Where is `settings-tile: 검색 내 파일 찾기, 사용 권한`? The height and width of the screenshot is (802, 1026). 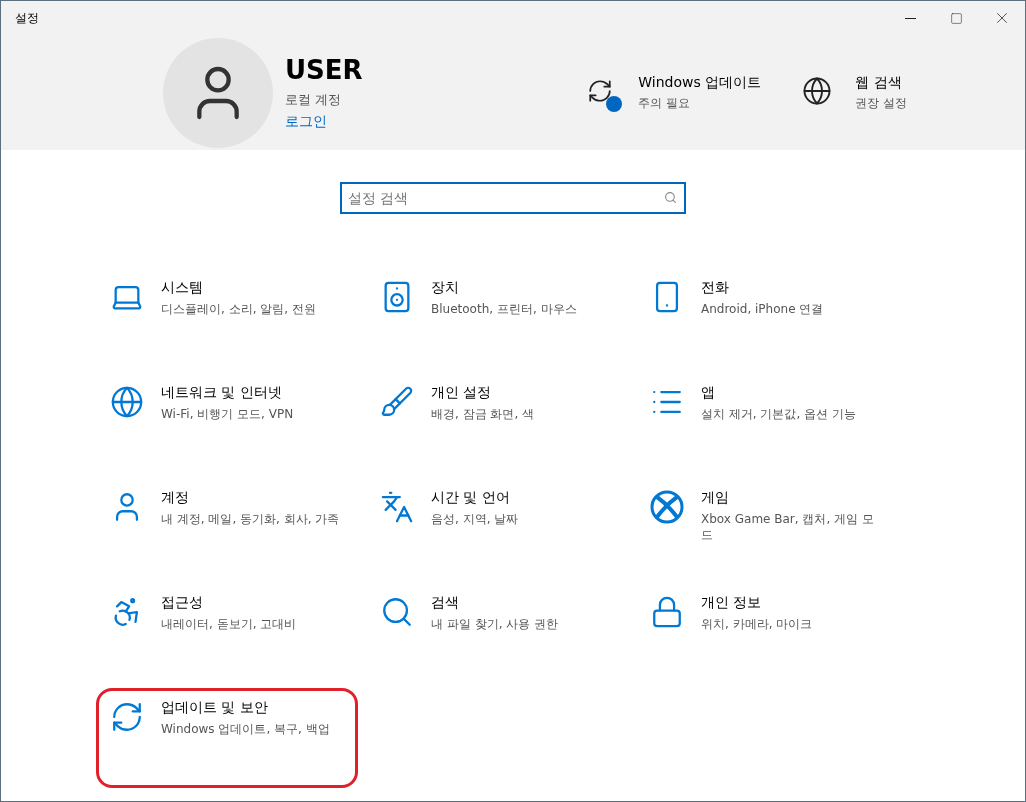
settings-tile: 검색 내 파일 찾기, 사용 권한 is located at coordinates (497, 633).